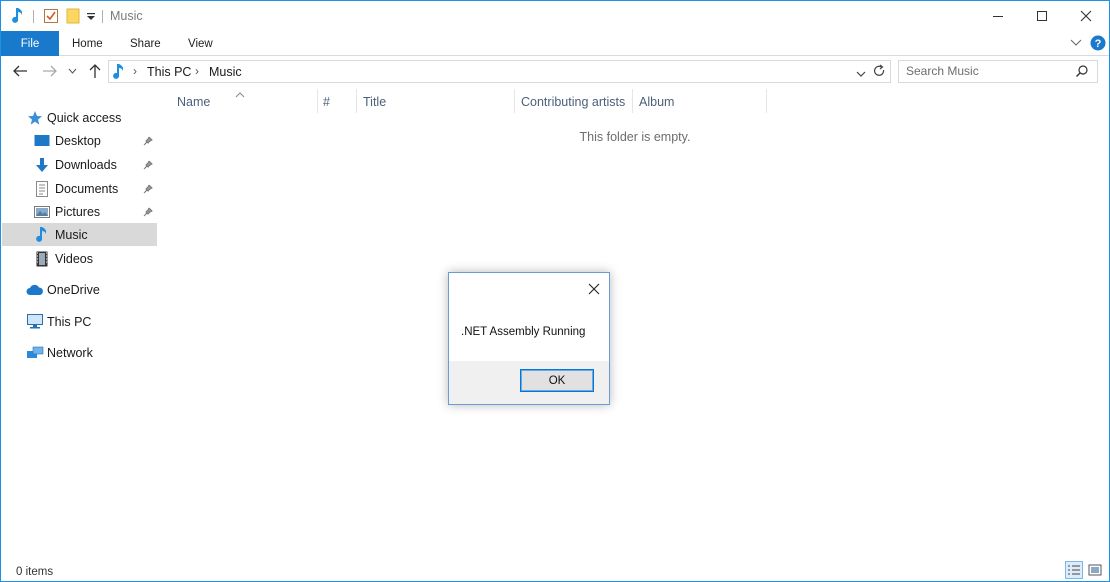 The height and width of the screenshot is (582, 1110). What do you see at coordinates (35, 322) in the screenshot?
I see `monitor-icon` at bounding box center [35, 322].